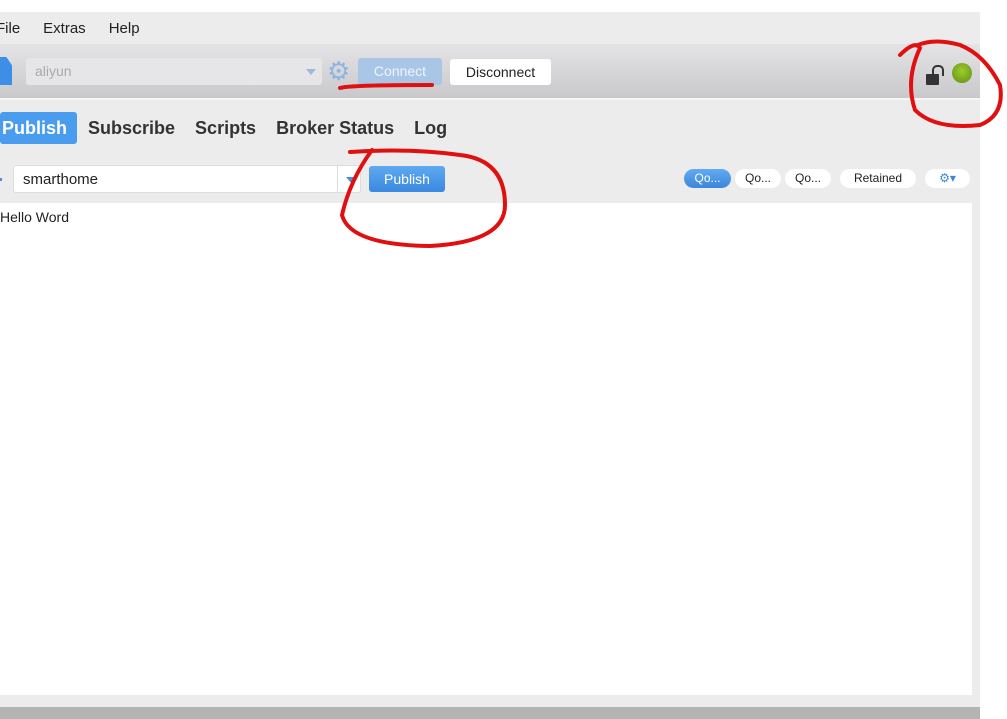 The height and width of the screenshot is (719, 1007). What do you see at coordinates (423, 198) in the screenshot?
I see `annotation-circle-publish` at bounding box center [423, 198].